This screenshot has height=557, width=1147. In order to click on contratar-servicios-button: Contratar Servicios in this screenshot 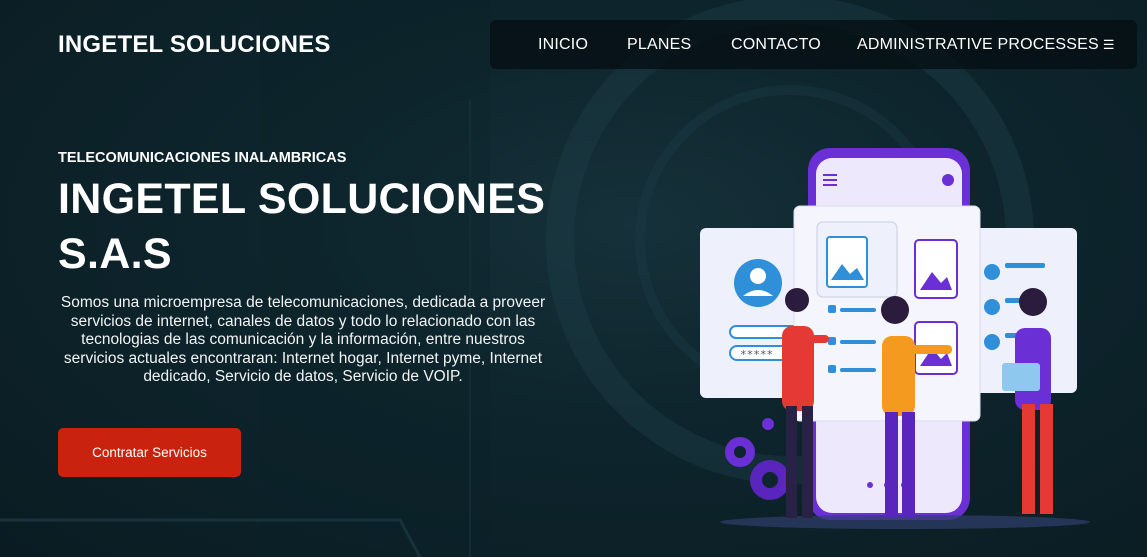, I will do `click(149, 452)`.